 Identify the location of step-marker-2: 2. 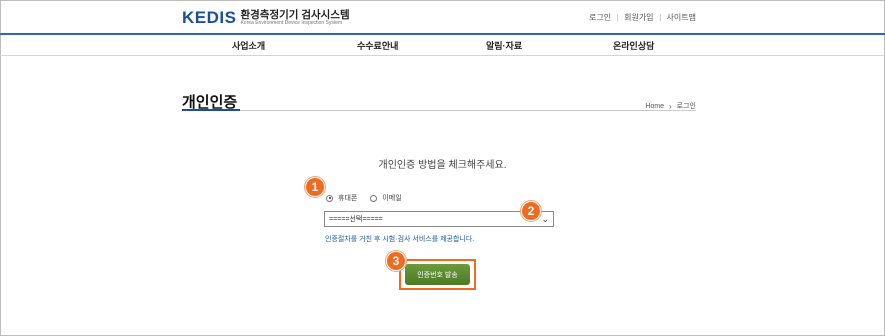
(531, 211).